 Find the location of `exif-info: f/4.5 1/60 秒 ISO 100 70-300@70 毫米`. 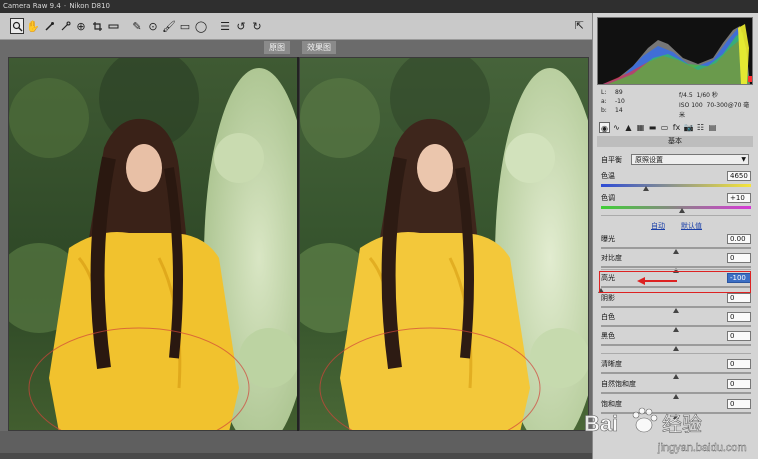

exif-info: f/4.5 1/60 秒 ISO 100 70-300@70 毫米 is located at coordinates (716, 106).